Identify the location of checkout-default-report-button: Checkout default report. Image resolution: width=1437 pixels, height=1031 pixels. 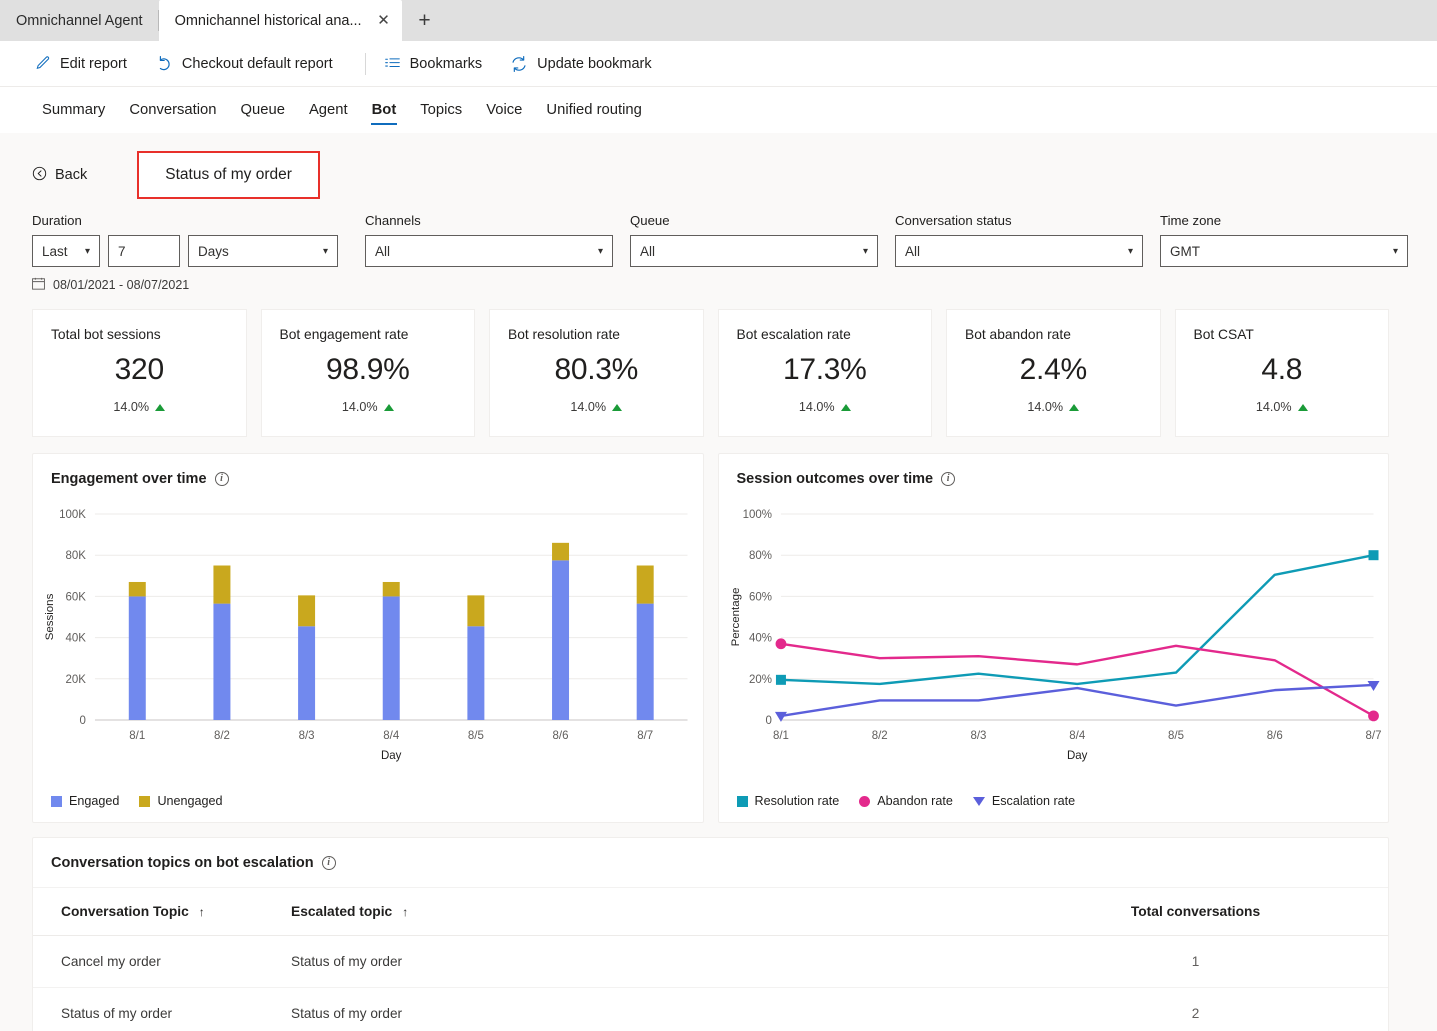
(251, 64).